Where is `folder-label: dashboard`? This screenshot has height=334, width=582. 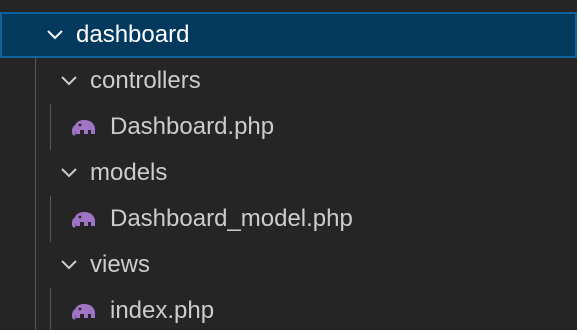 folder-label: dashboard is located at coordinates (133, 34).